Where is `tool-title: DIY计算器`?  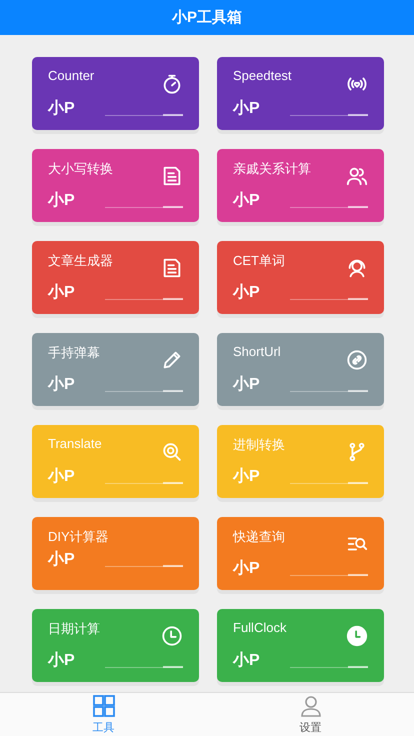 tool-title: DIY计算器 is located at coordinates (78, 537).